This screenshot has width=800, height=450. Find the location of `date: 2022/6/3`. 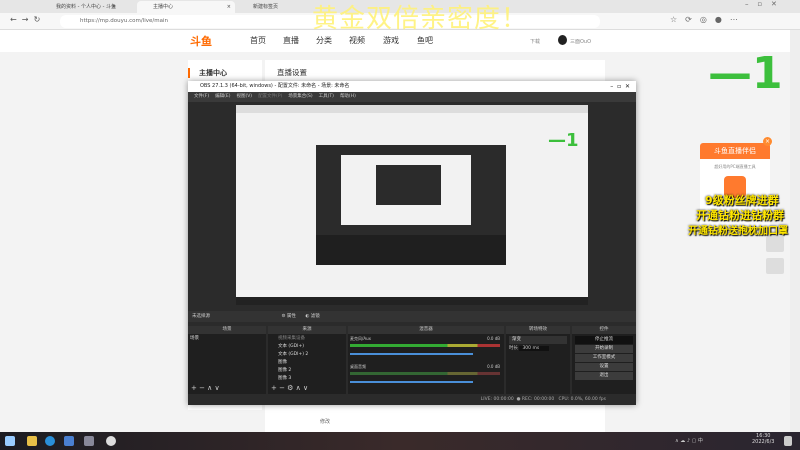

date: 2022/6/3 is located at coordinates (763, 442).